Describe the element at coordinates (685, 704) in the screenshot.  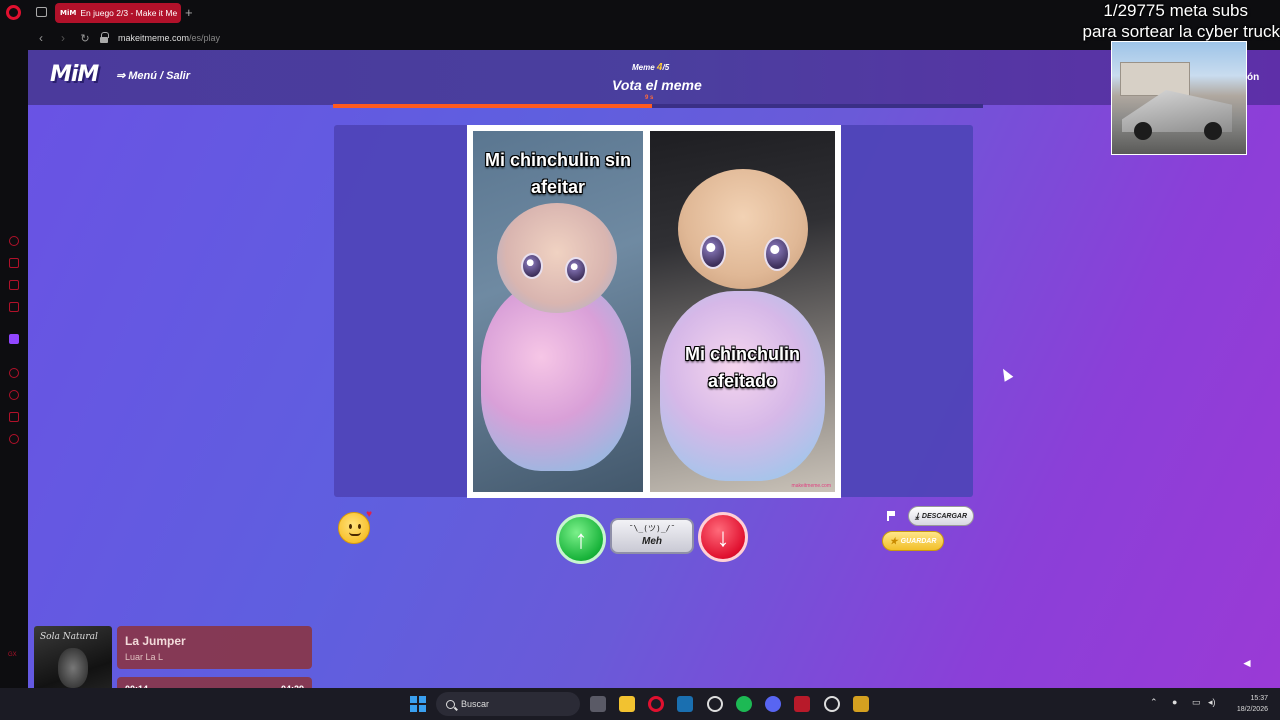
I see `steam-icon` at that location.